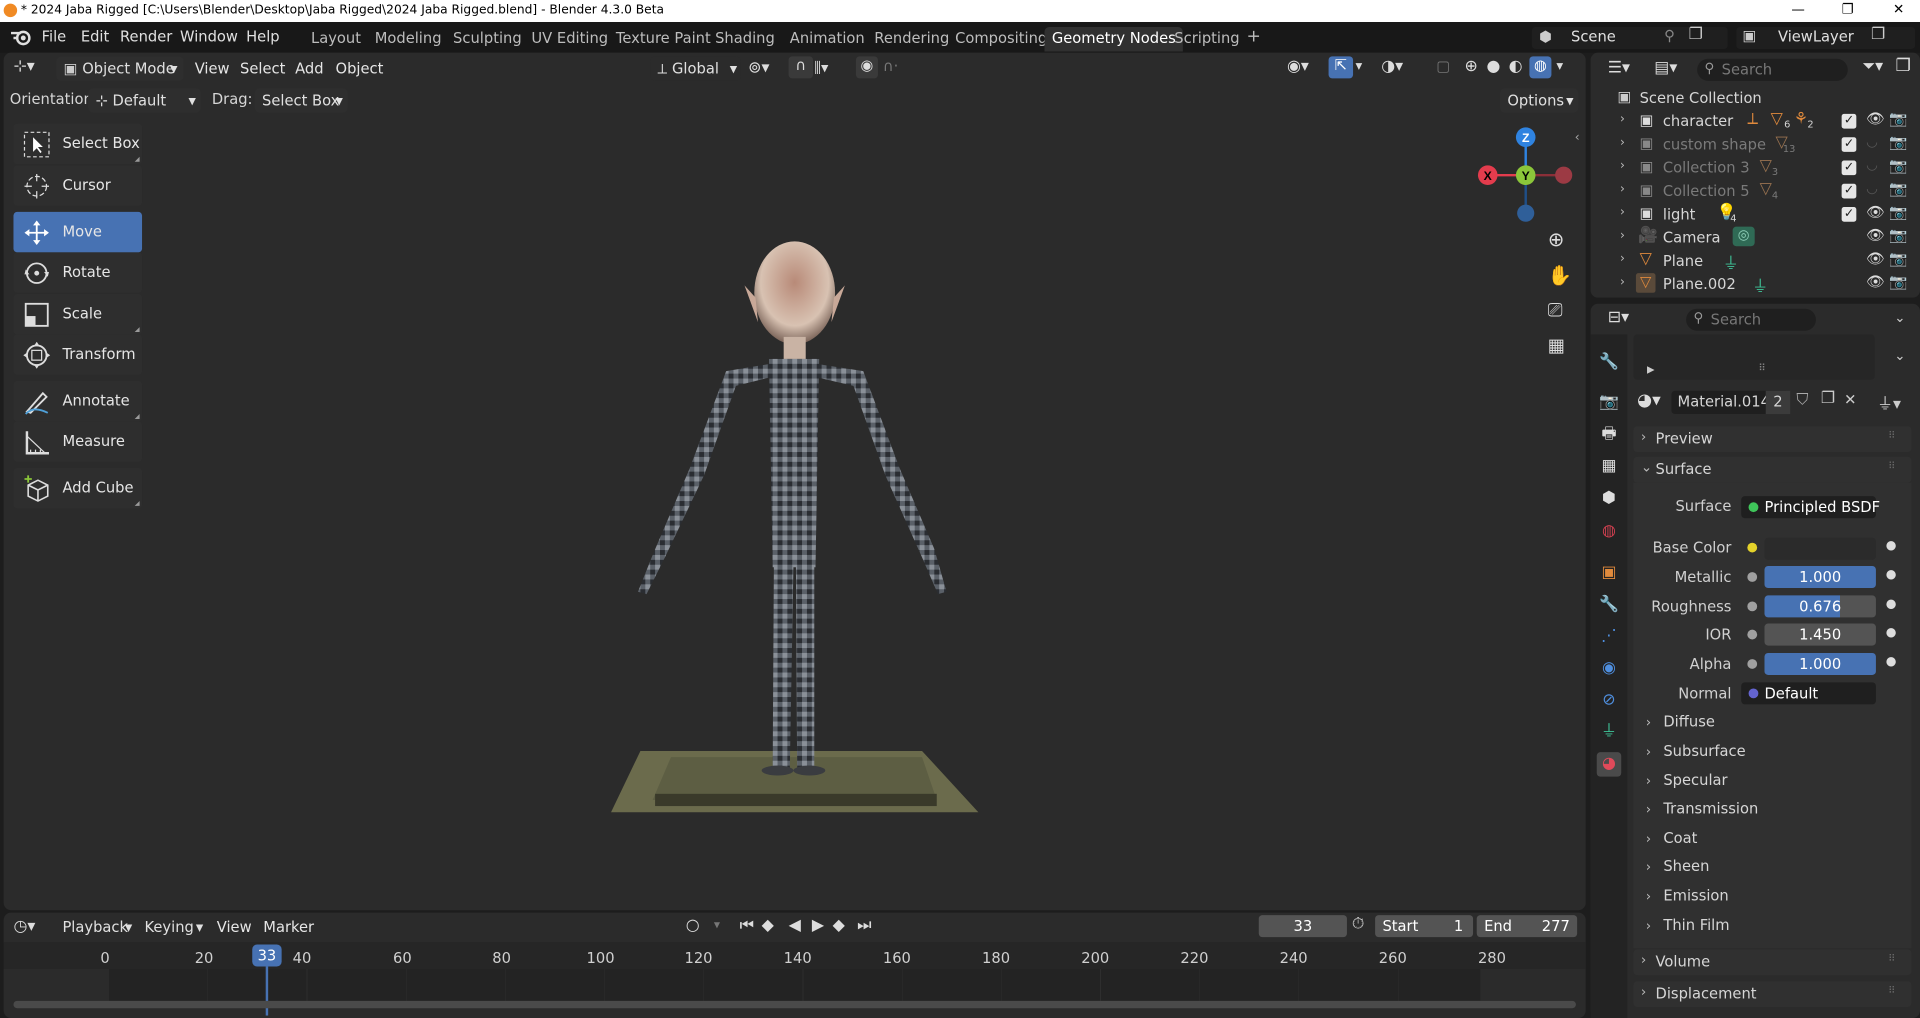 This screenshot has width=1920, height=1018. I want to click on tool-rotate: Rotate, so click(78, 272).